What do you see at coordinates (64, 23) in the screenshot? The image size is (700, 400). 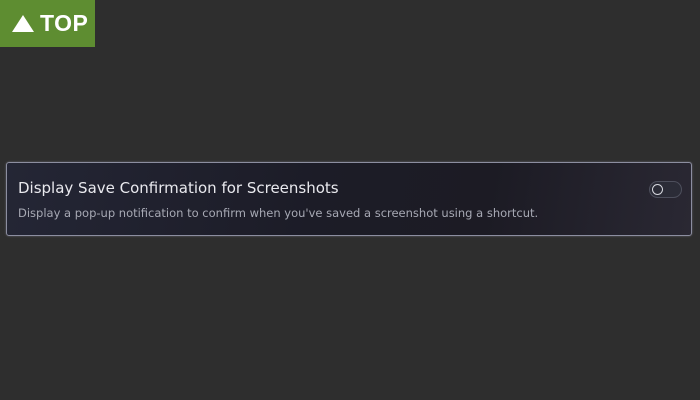 I see `top-badge-label: TOP` at bounding box center [64, 23].